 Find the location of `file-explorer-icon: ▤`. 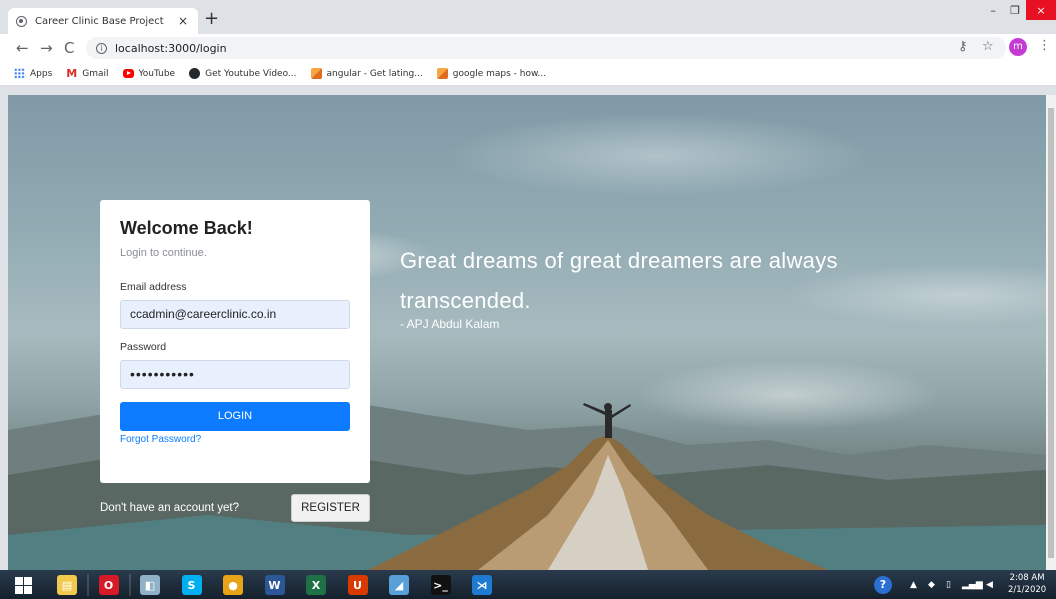

file-explorer-icon: ▤ is located at coordinates (67, 585).